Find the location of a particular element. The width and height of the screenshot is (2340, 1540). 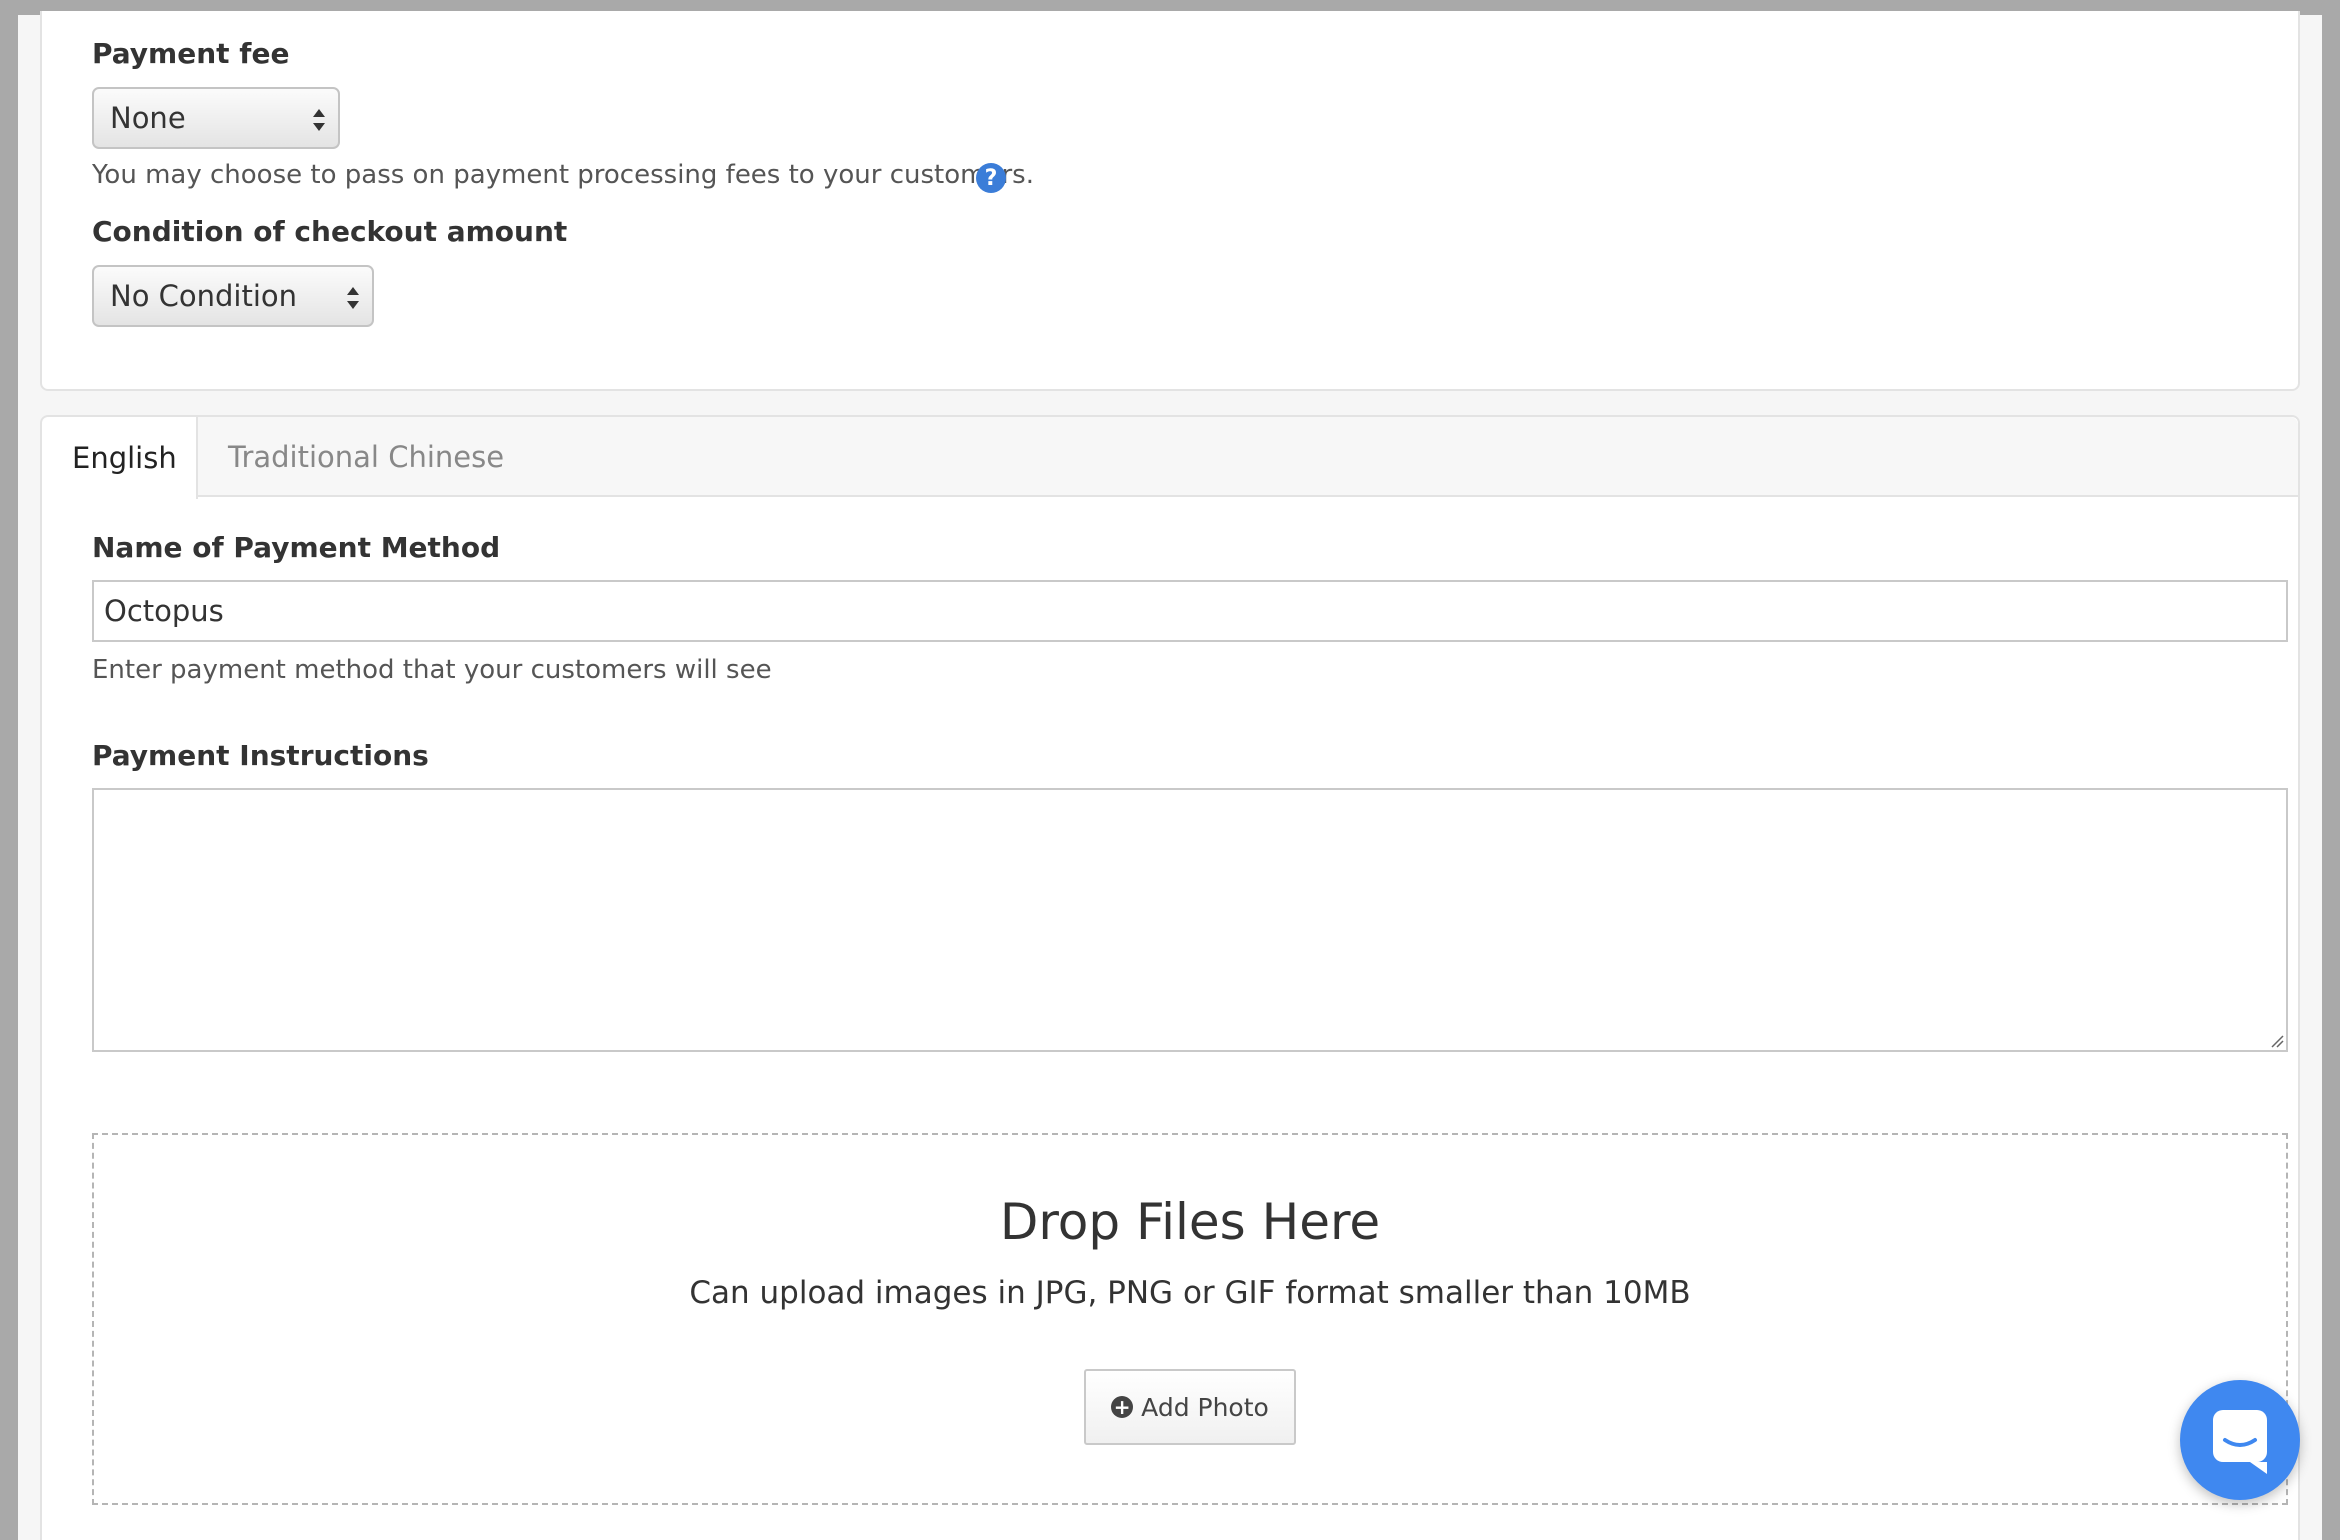

add-photo-button: + Add Photo is located at coordinates (1190, 1407).